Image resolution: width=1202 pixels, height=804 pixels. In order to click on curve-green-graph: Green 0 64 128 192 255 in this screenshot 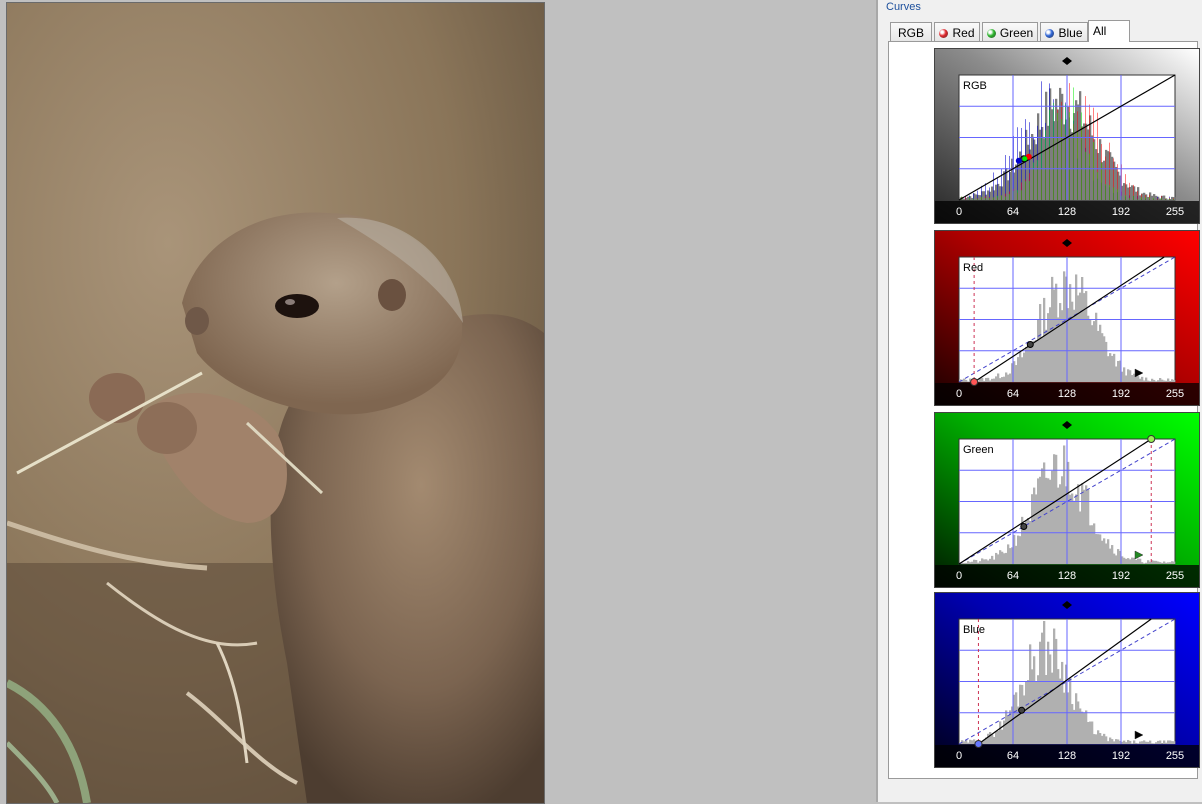, I will do `click(1067, 500)`.